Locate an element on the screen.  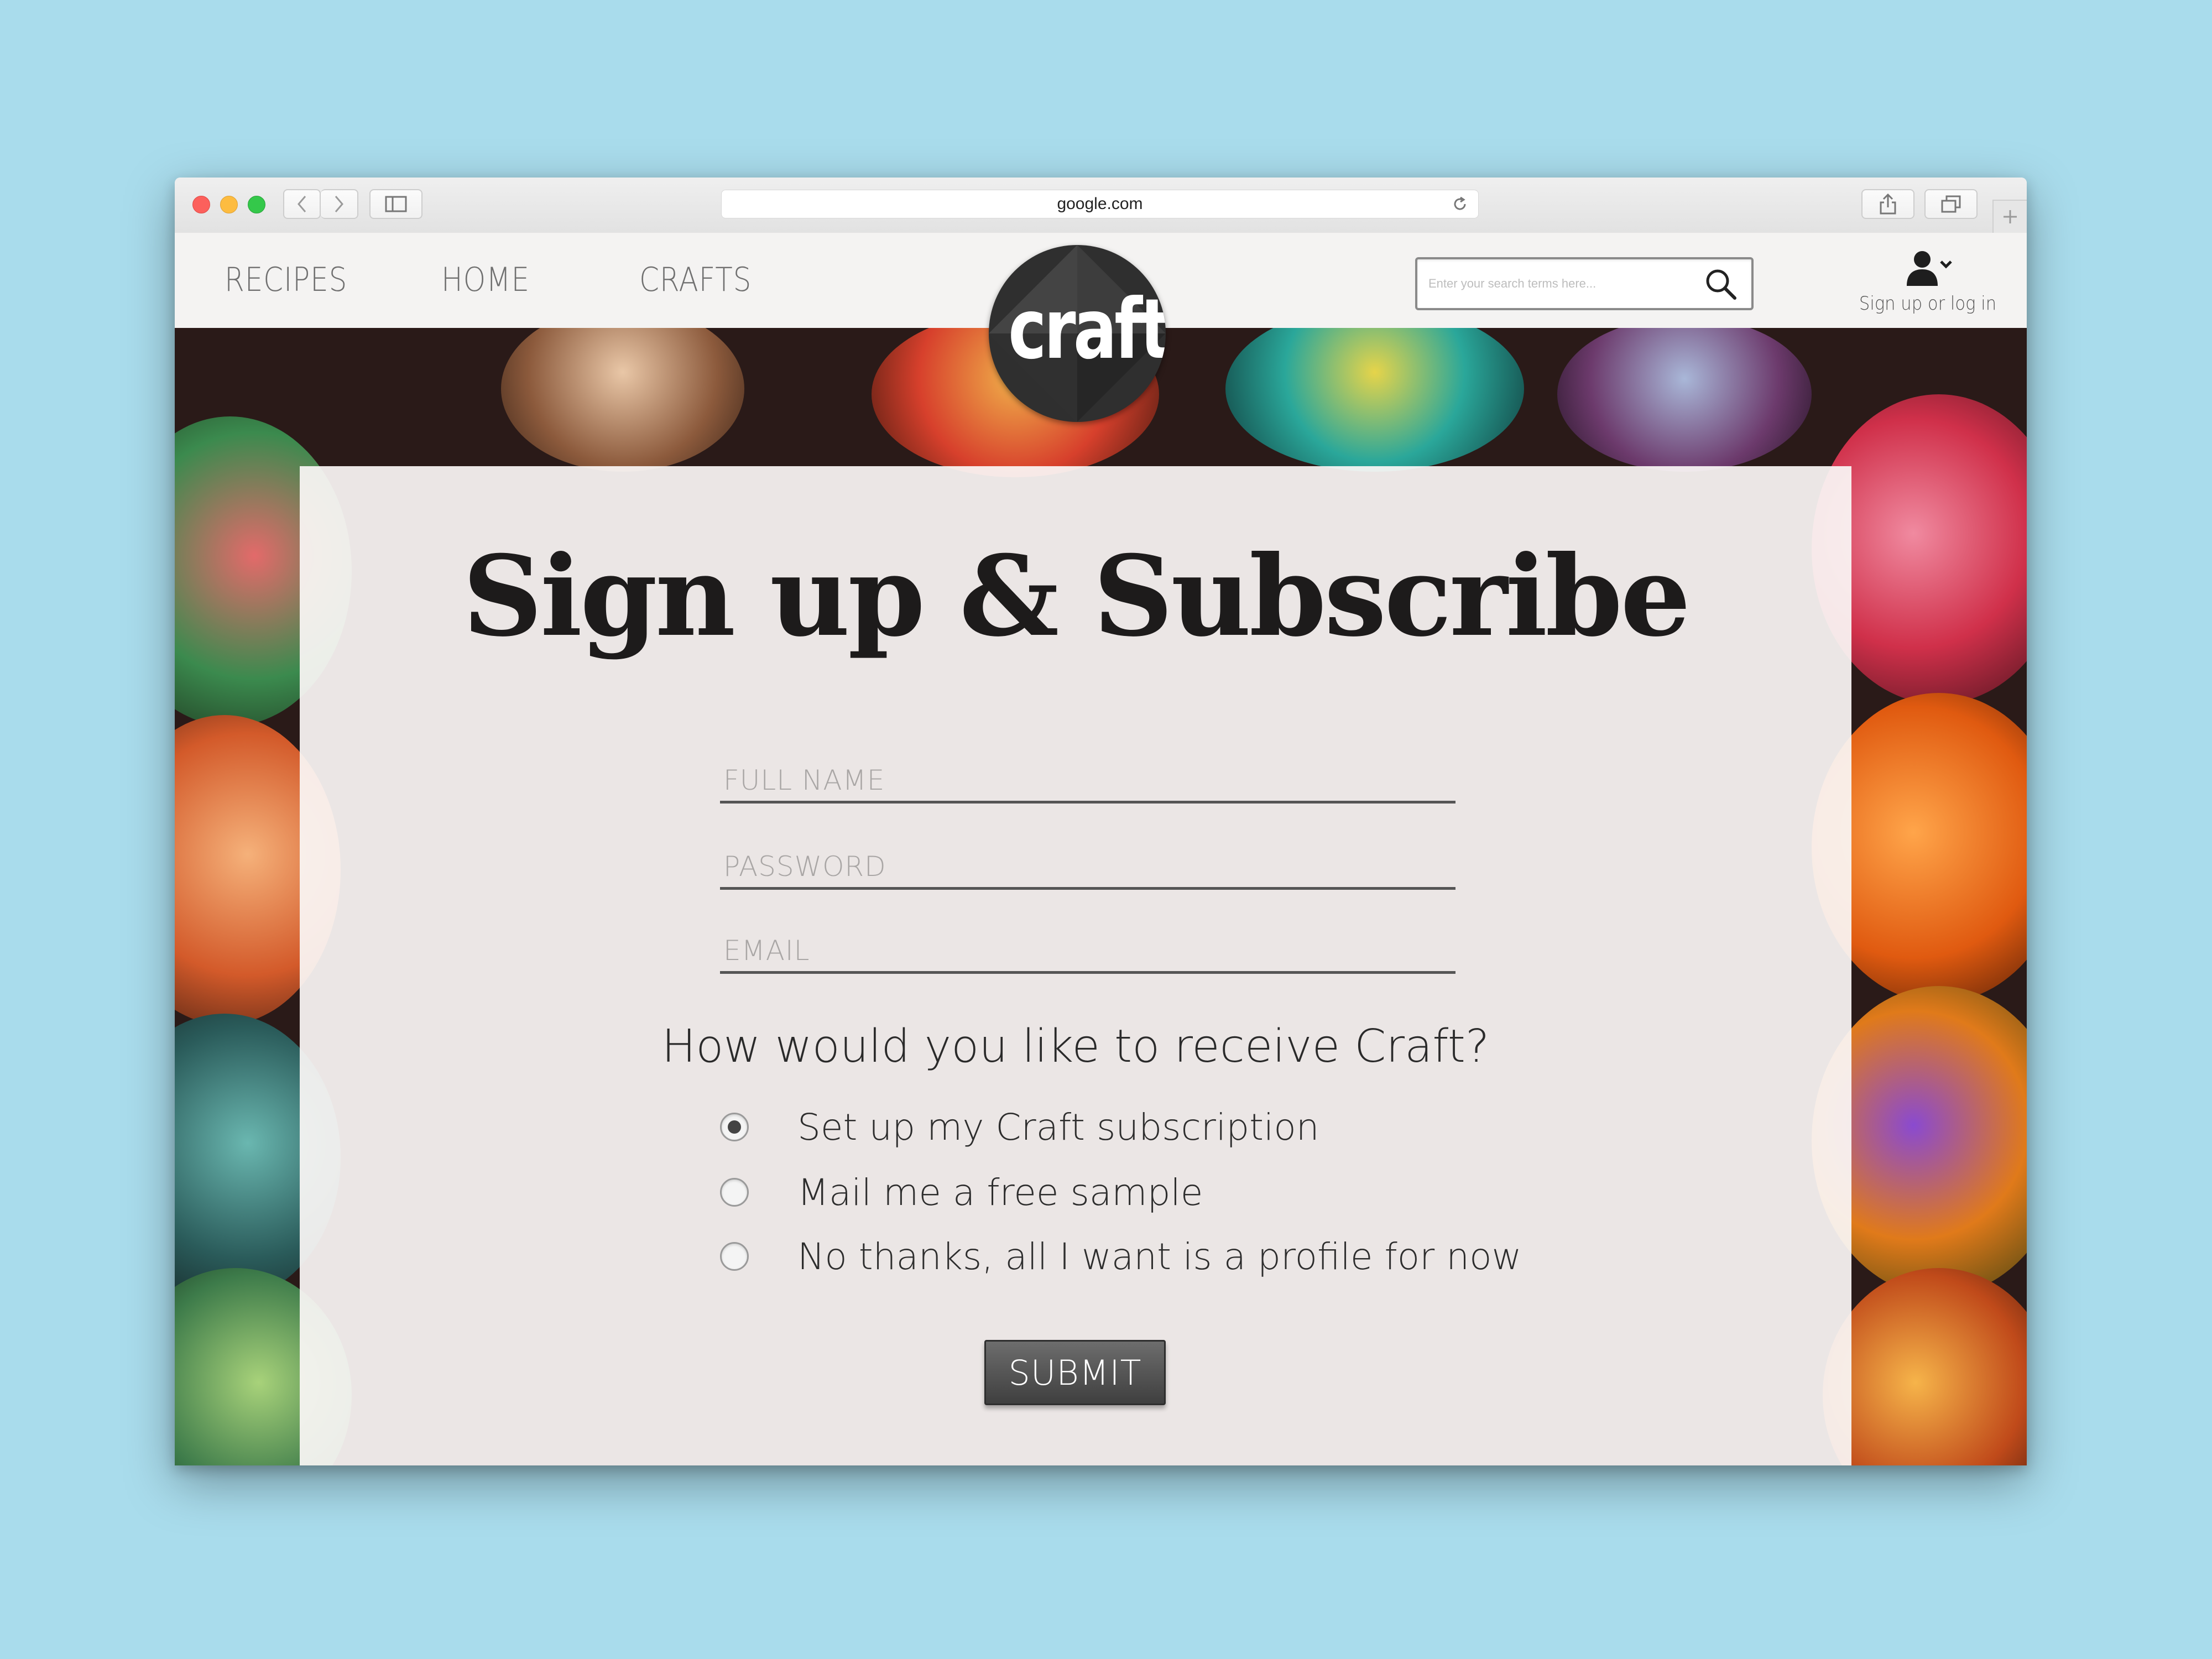
url-text: google.com is located at coordinates (1100, 204).